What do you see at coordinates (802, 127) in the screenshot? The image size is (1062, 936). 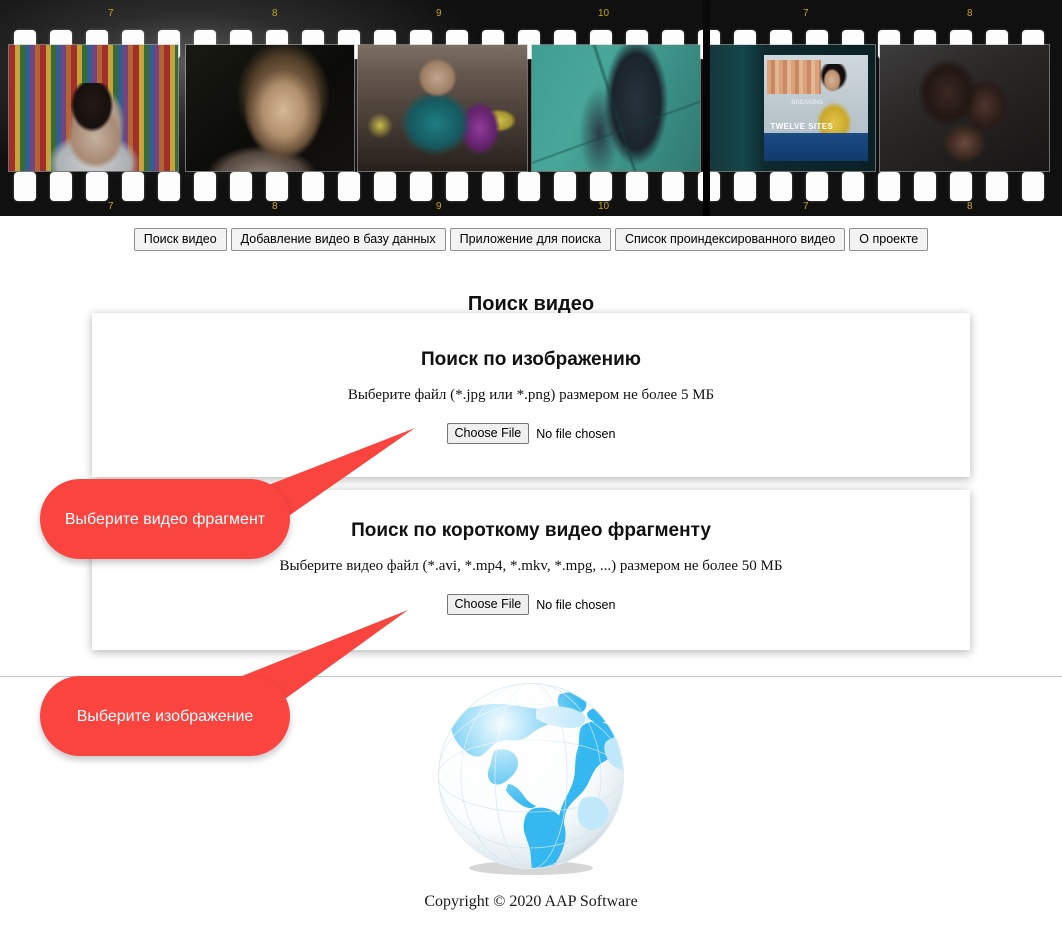 I see `tv-ticker-text: TWELVE SITES` at bounding box center [802, 127].